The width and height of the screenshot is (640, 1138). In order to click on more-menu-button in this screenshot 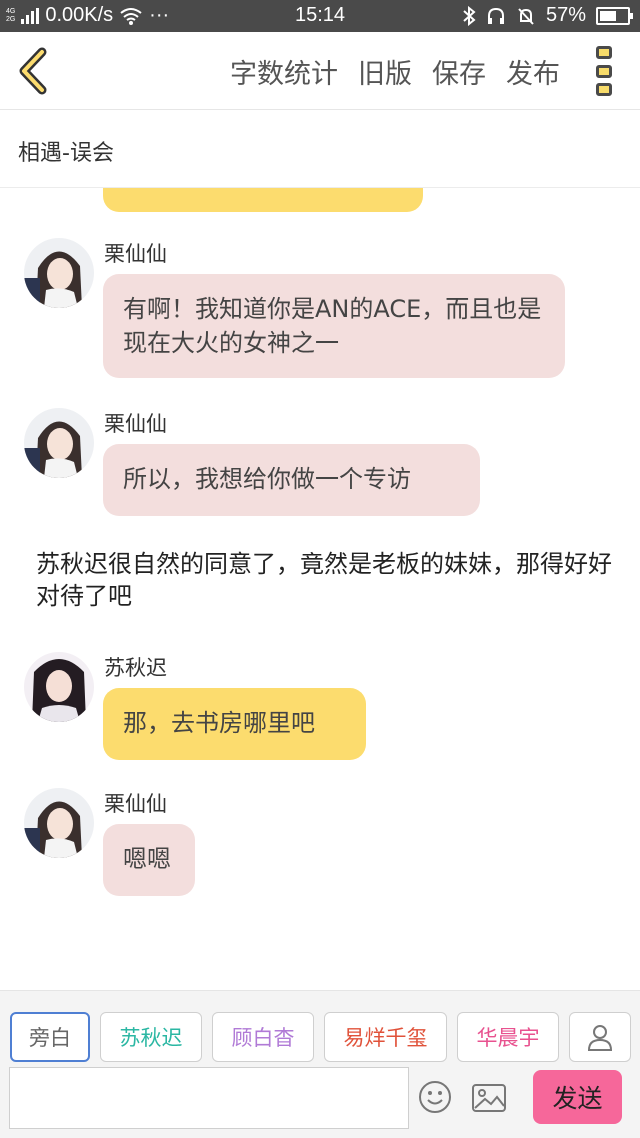, I will do `click(606, 71)`.